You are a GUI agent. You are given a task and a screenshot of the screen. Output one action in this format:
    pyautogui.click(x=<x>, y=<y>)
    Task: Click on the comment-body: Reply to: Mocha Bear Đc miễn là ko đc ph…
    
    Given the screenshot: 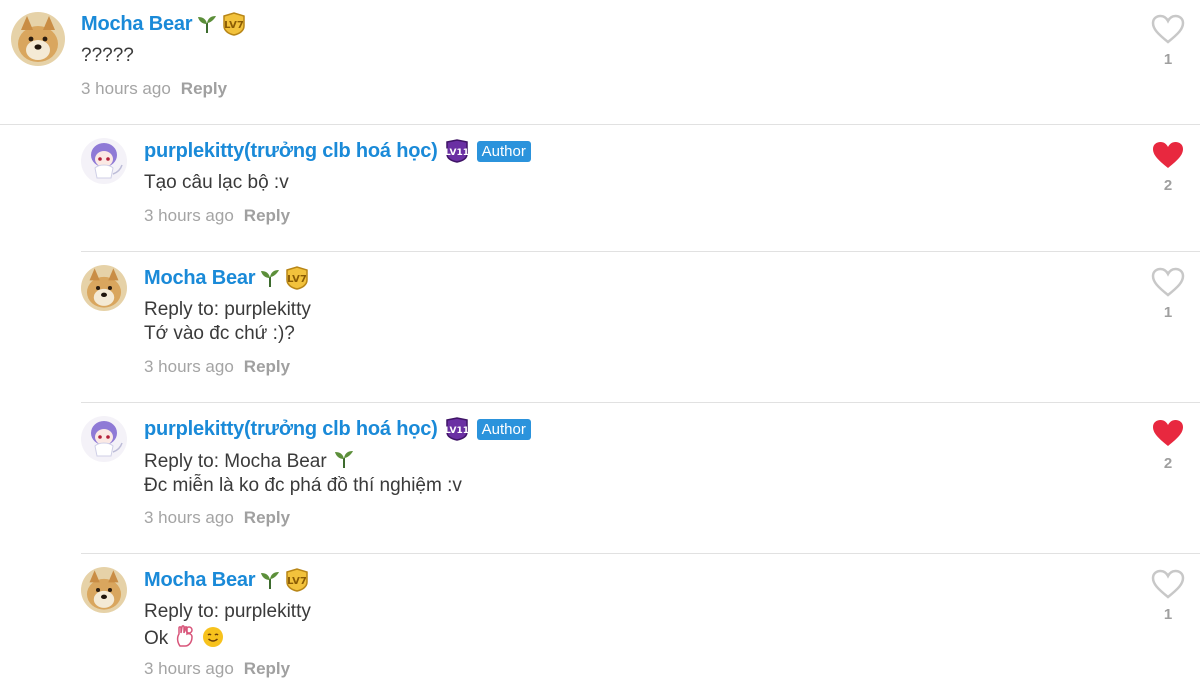 What is the action you would take?
    pyautogui.click(x=303, y=473)
    